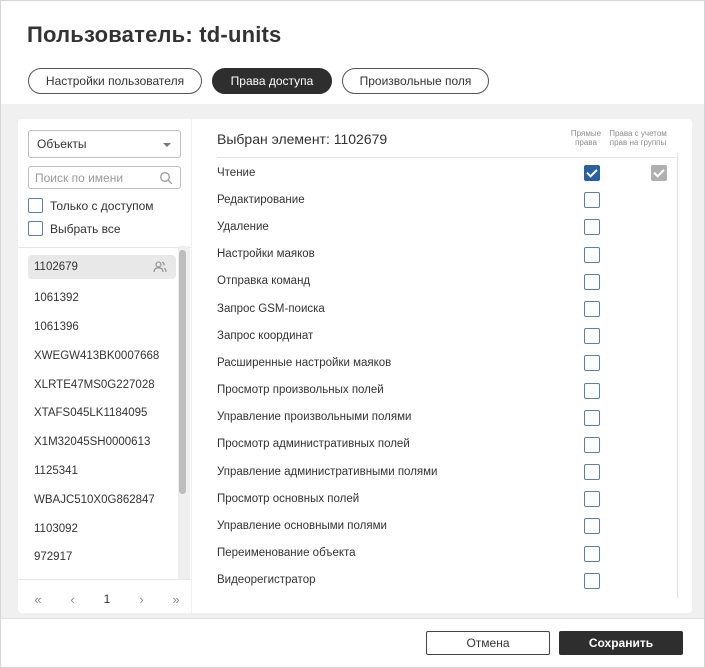 This screenshot has width=705, height=668. I want to click on object-list-item: 1125341, so click(102, 471).